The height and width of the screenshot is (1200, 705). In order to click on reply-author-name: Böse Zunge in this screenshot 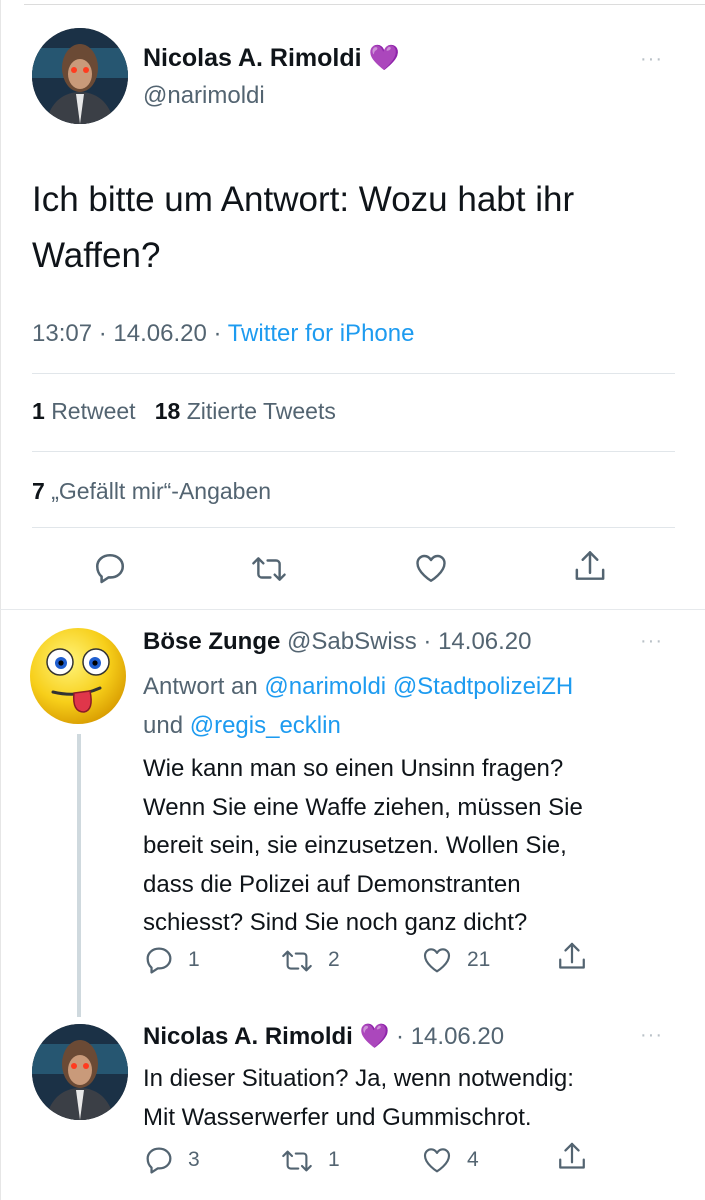, I will do `click(211, 641)`.